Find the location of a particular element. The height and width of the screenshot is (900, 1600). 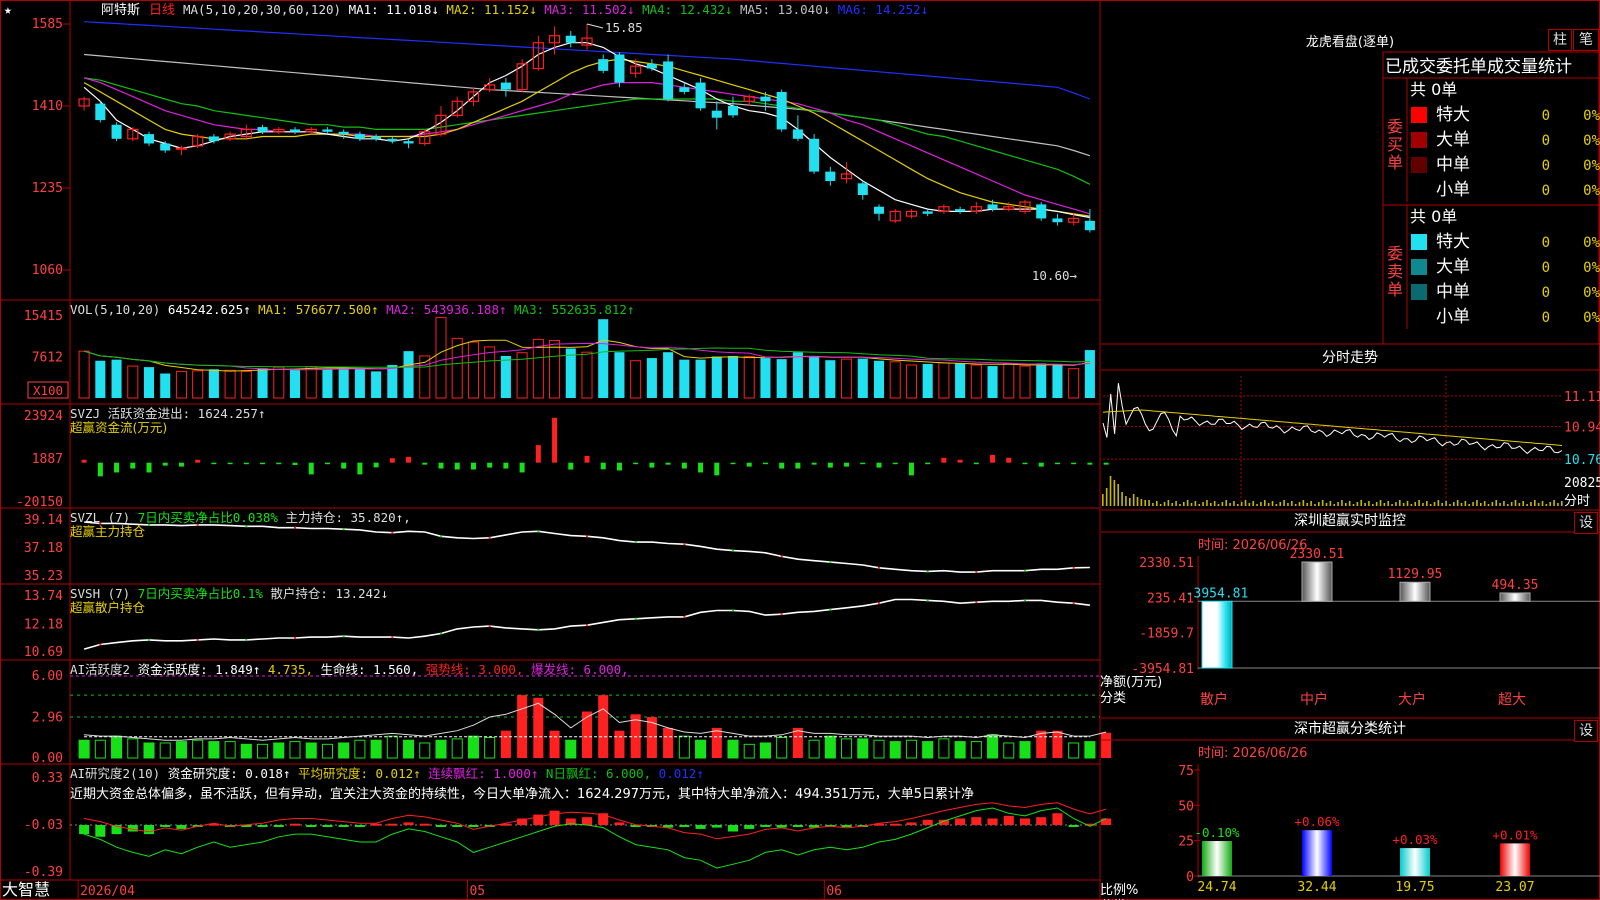

classify-change-label: -0.10% is located at coordinates (1217, 832).